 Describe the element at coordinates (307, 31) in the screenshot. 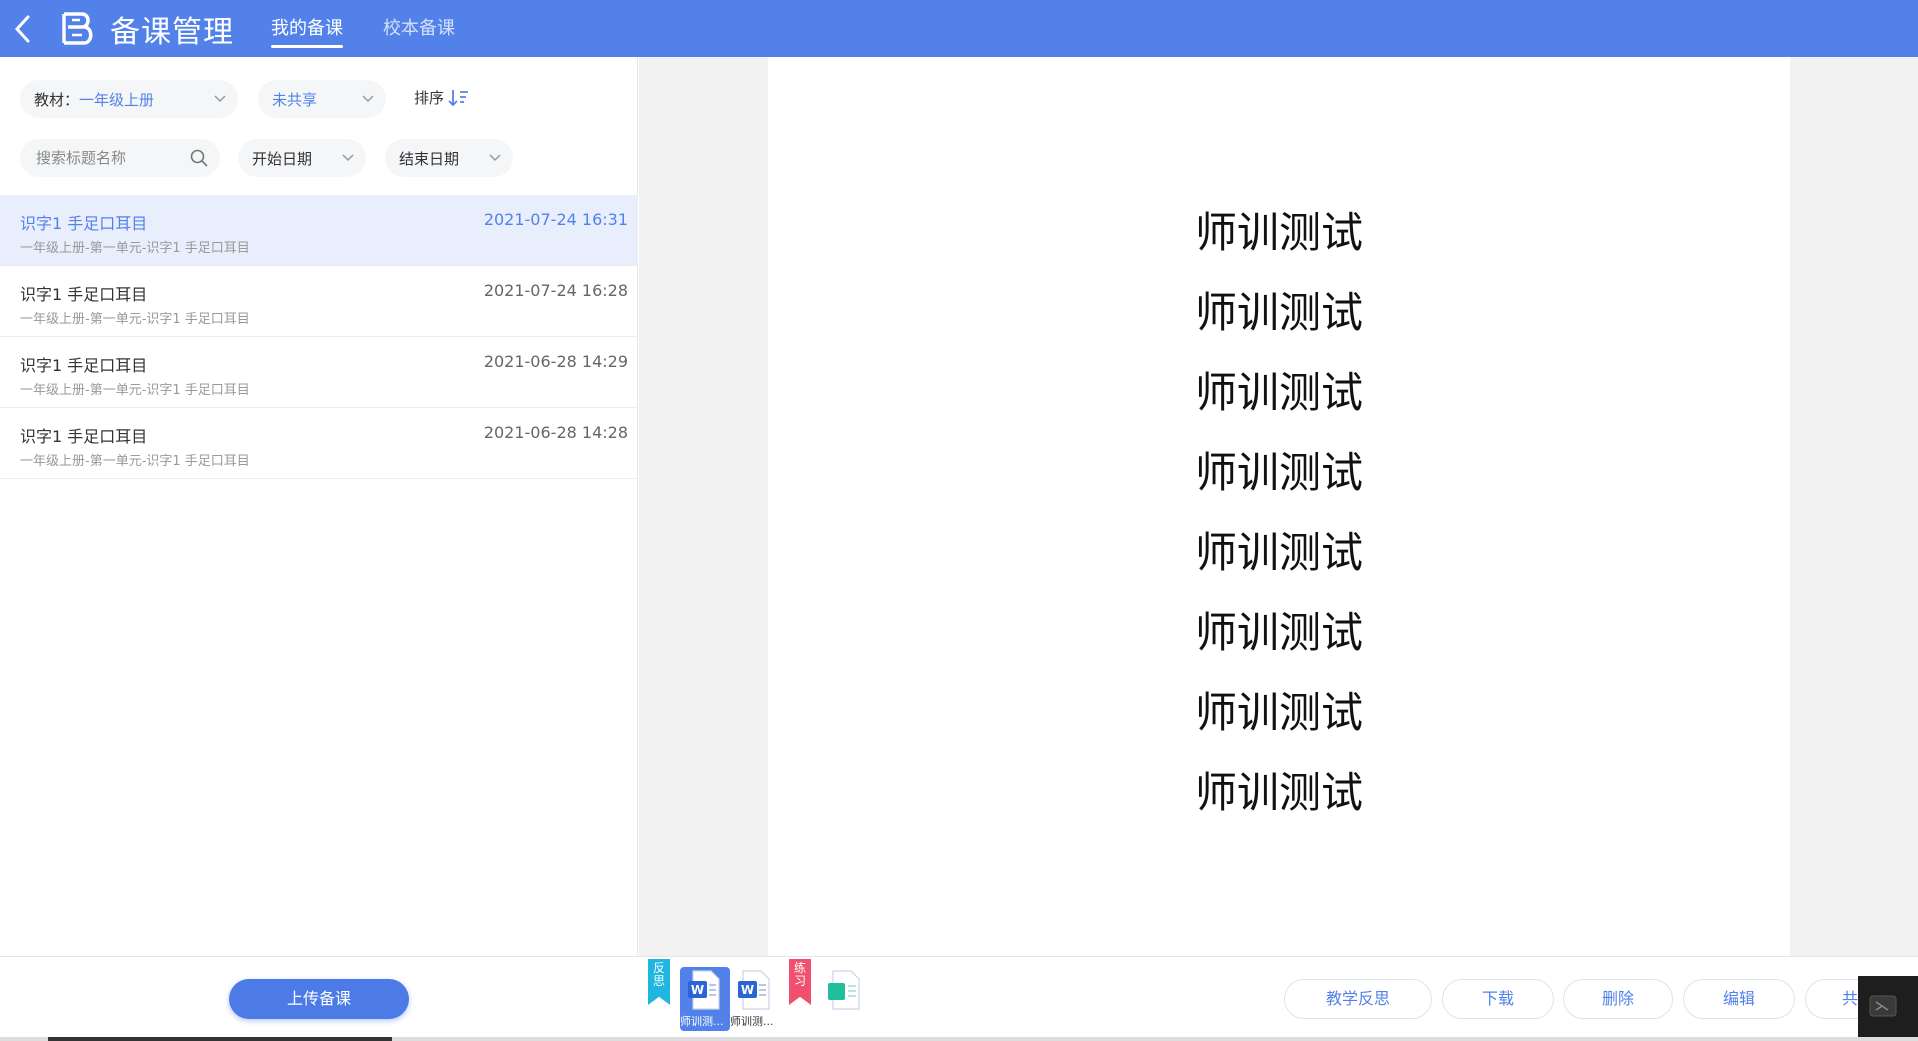

I see `tab-my-lessons: 我的备课` at that location.